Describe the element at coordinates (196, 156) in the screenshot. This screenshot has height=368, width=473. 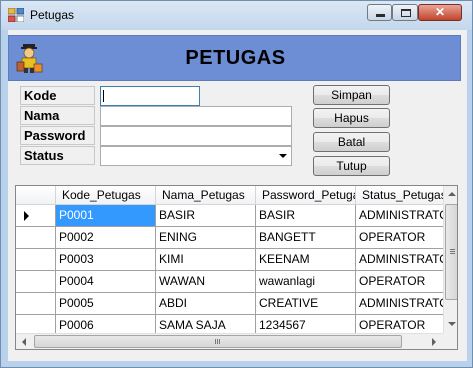
I see `status-select` at that location.